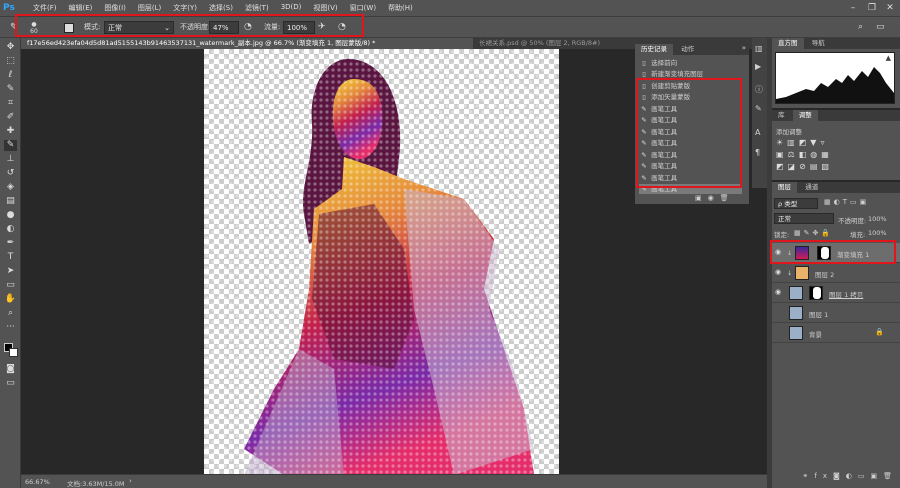 This screenshot has height=488, width=900. Describe the element at coordinates (291, 8) in the screenshot. I see `menu-3d: 3D(D)` at that location.